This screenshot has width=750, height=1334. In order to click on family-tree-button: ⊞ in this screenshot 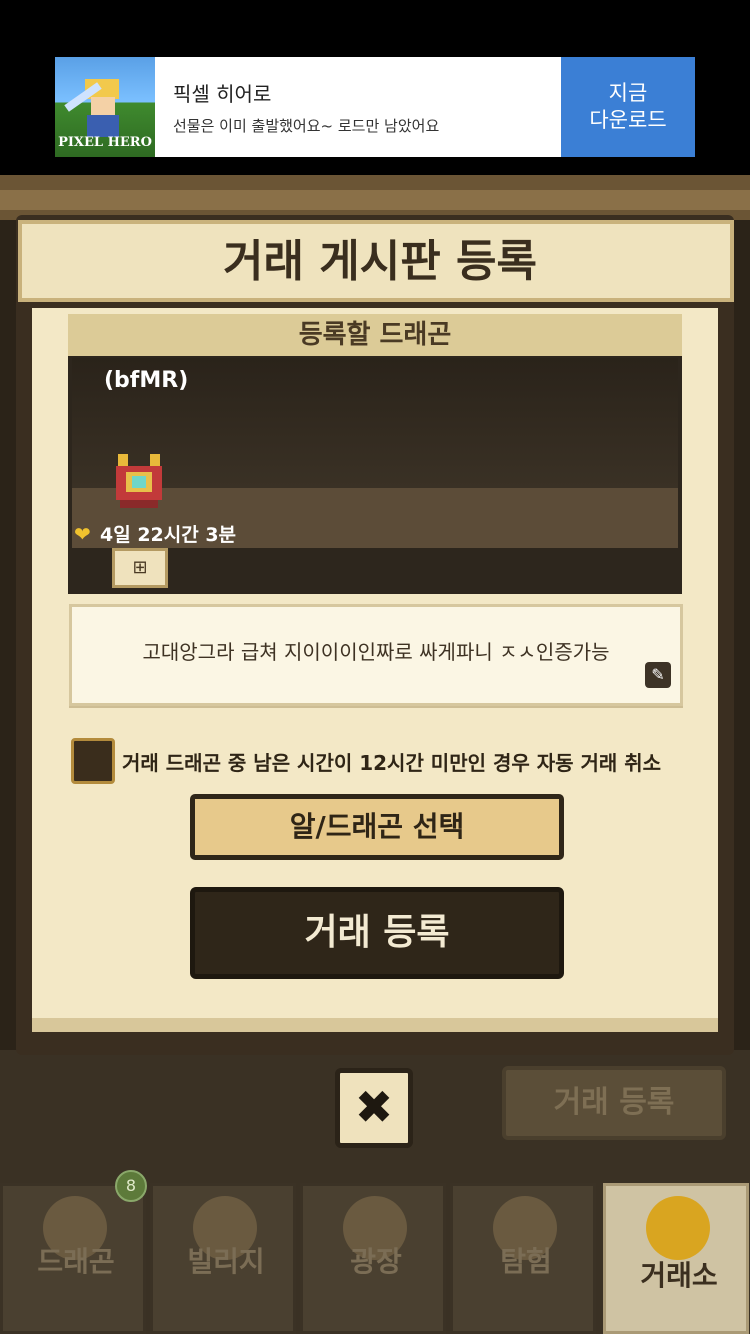, I will do `click(140, 568)`.